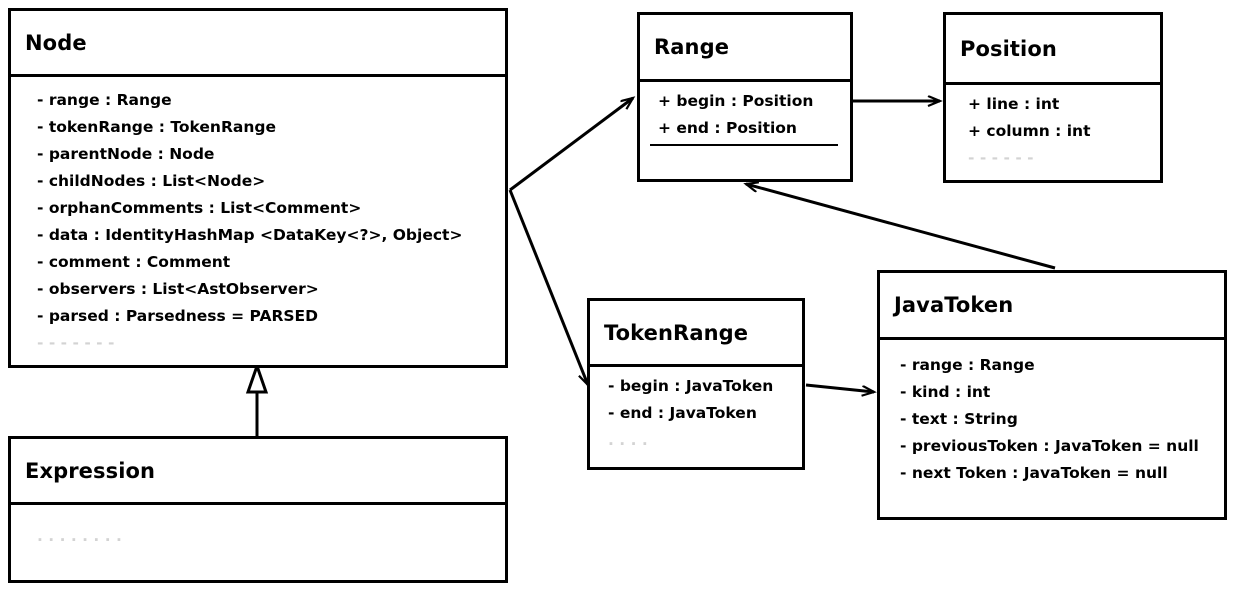  I want to click on attribute-row: - previousToken : JavaToken = null, so click(1049, 446).